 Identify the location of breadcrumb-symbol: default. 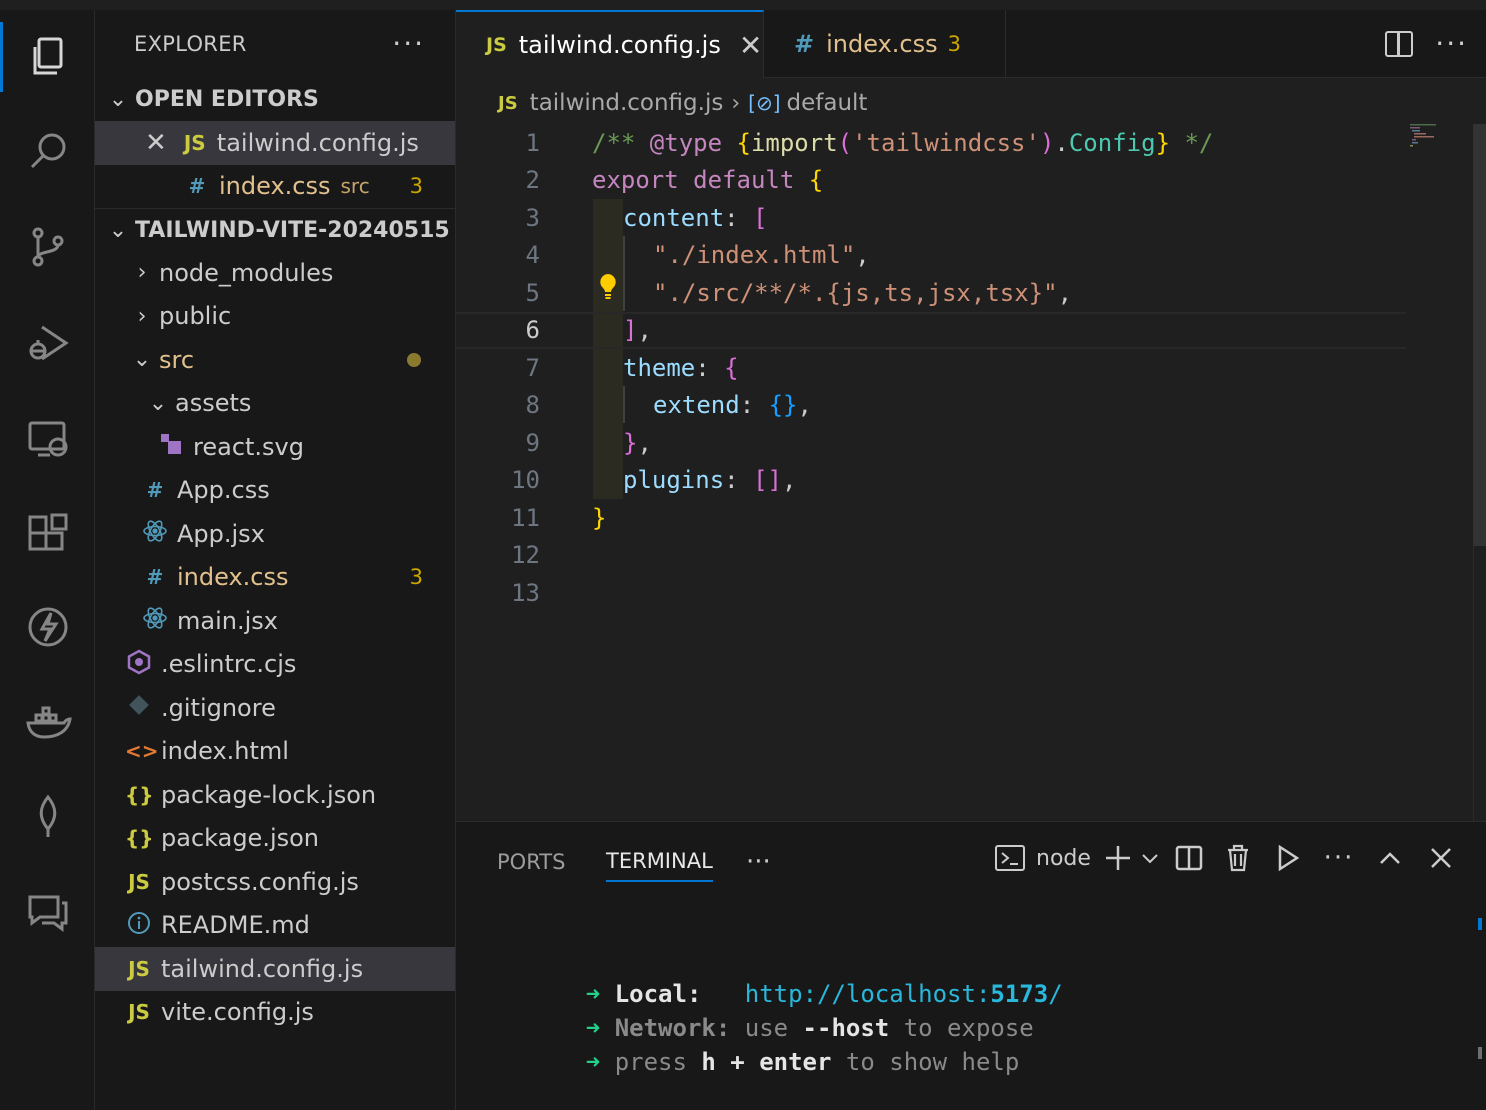
(827, 103).